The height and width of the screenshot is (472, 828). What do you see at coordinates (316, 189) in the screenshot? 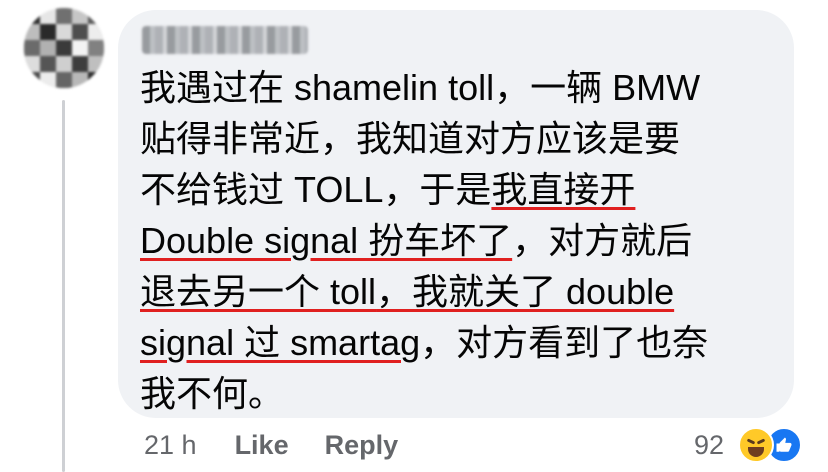
I see `comment-segment: 不给钱过 TOLL，于是` at bounding box center [316, 189].